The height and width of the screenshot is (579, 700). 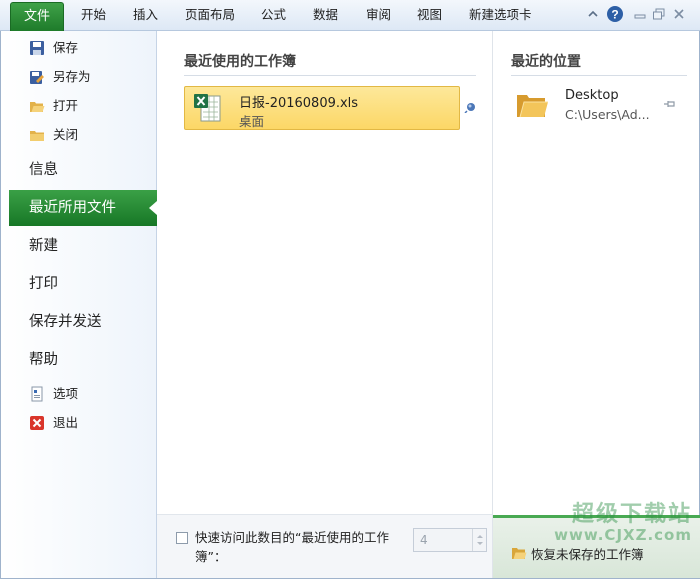 What do you see at coordinates (83, 208) in the screenshot?
I see `nav-recent: 最近所用文件` at bounding box center [83, 208].